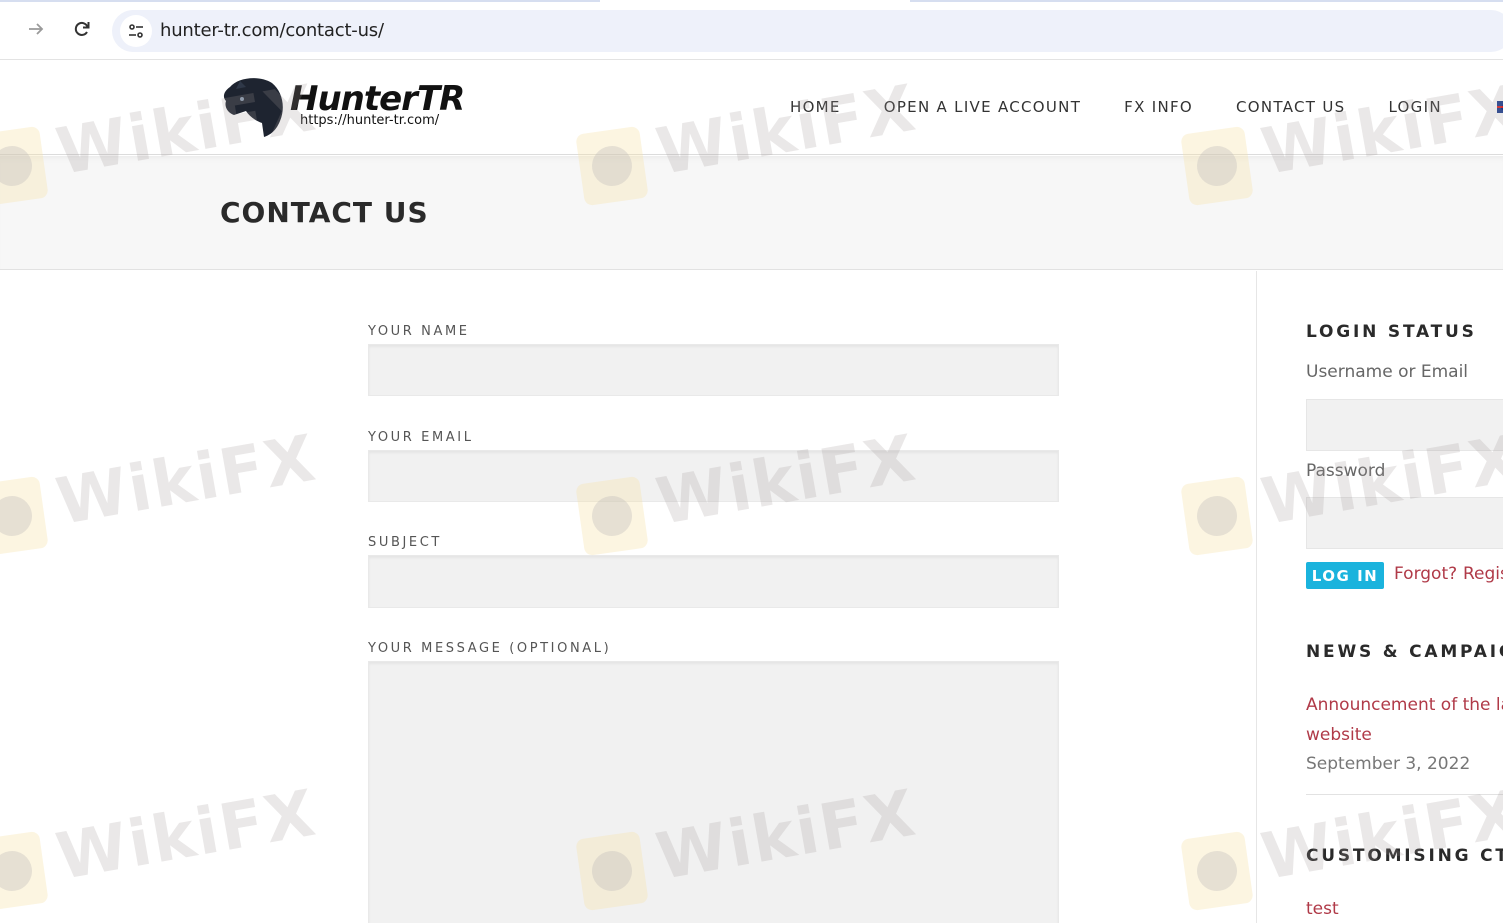 The height and width of the screenshot is (923, 1503). Describe the element at coordinates (1404, 652) in the screenshot. I see `news-title: NEWS & CAMPAIGNS` at that location.